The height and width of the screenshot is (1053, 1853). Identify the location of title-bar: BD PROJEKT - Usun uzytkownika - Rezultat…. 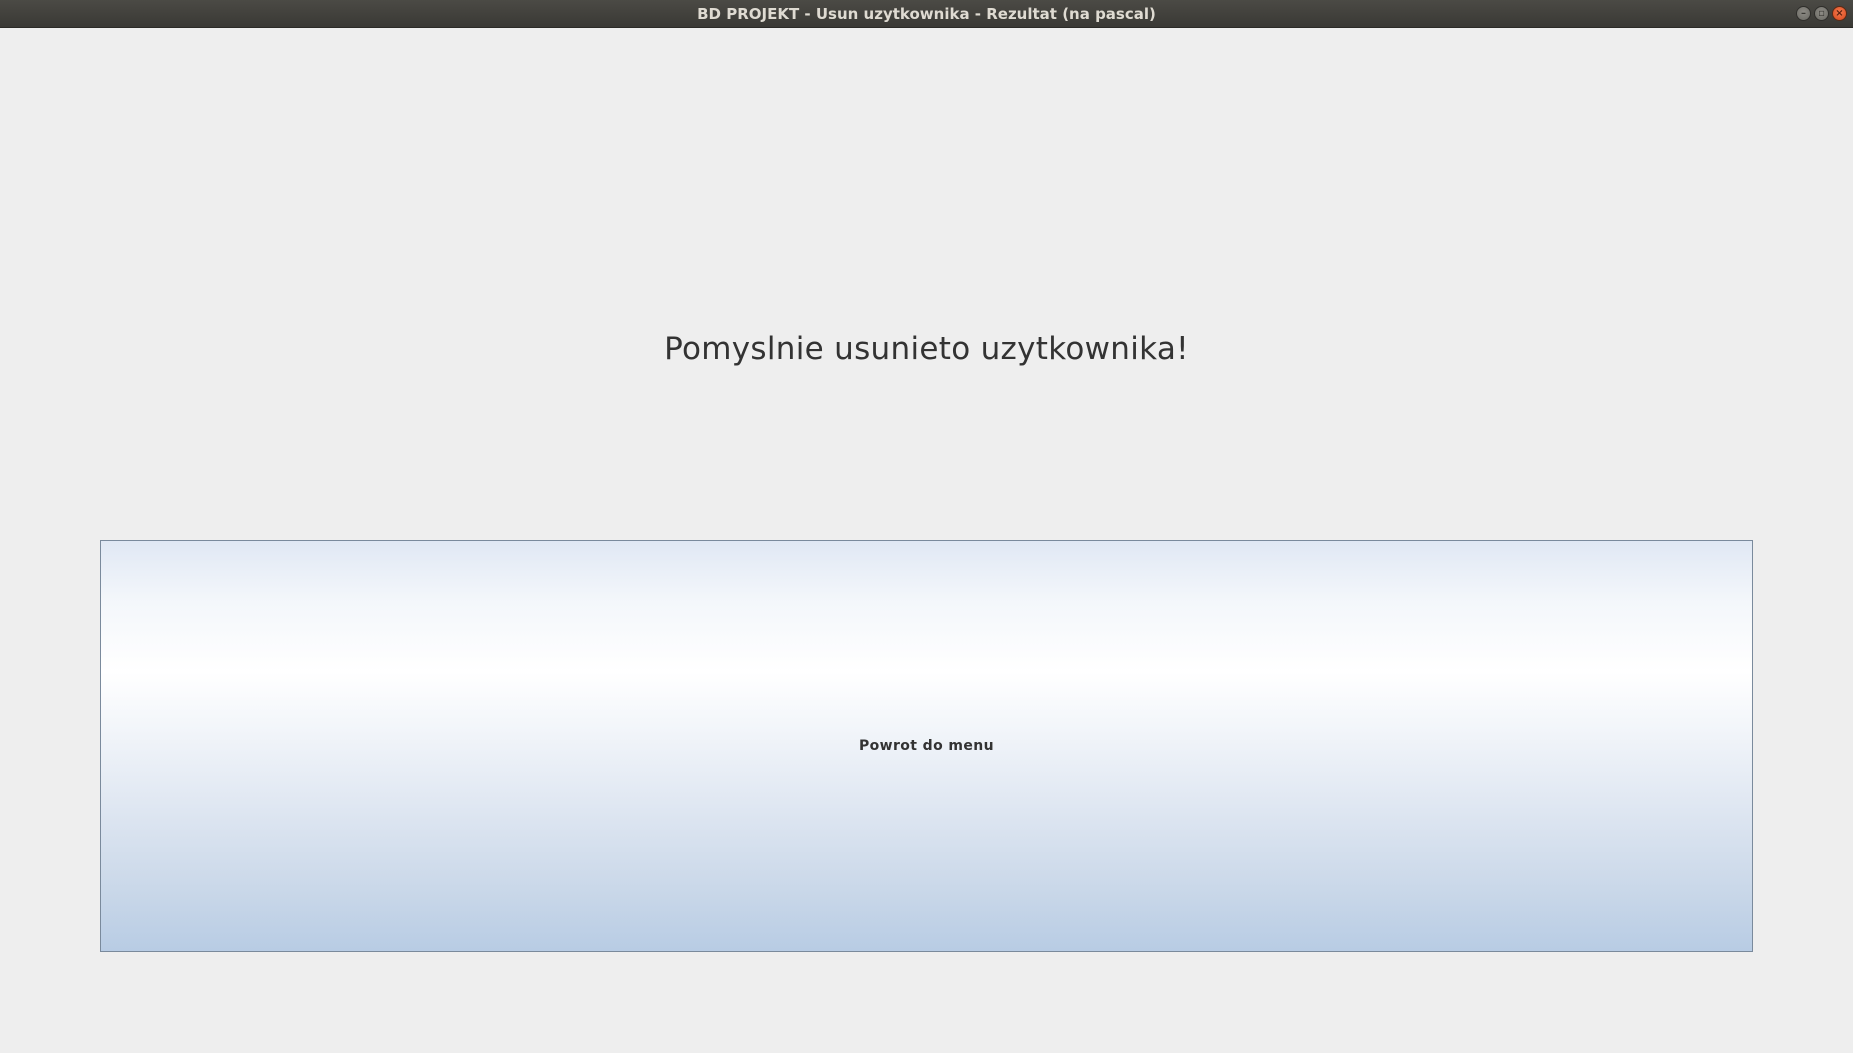
(926, 14).